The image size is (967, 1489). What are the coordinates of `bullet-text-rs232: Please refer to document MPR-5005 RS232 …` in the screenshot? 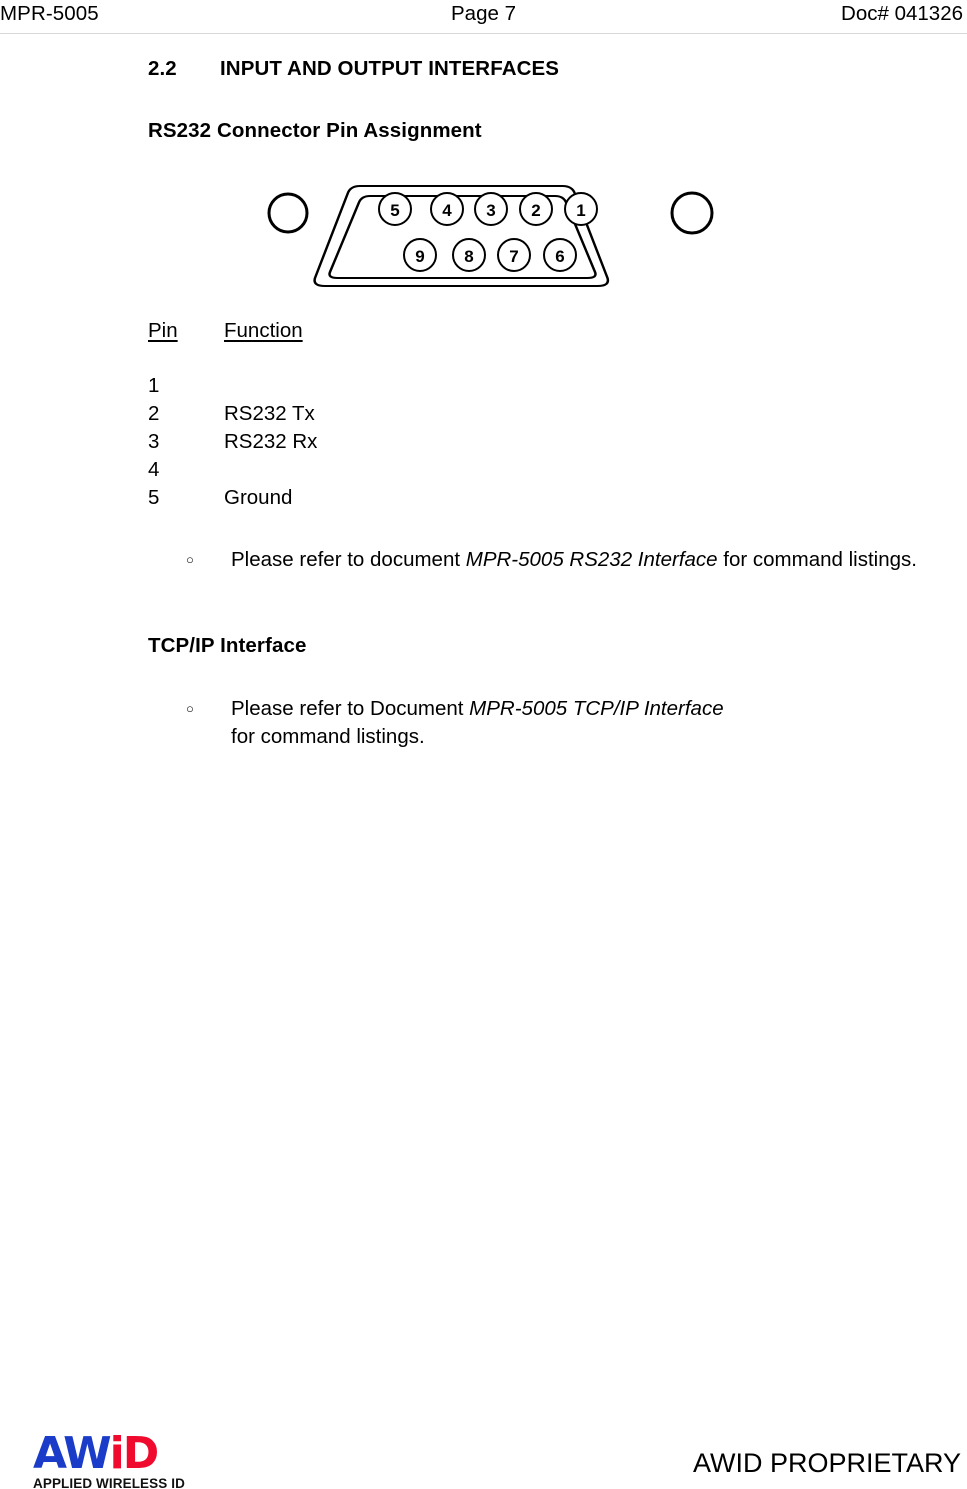 It's located at (599, 560).